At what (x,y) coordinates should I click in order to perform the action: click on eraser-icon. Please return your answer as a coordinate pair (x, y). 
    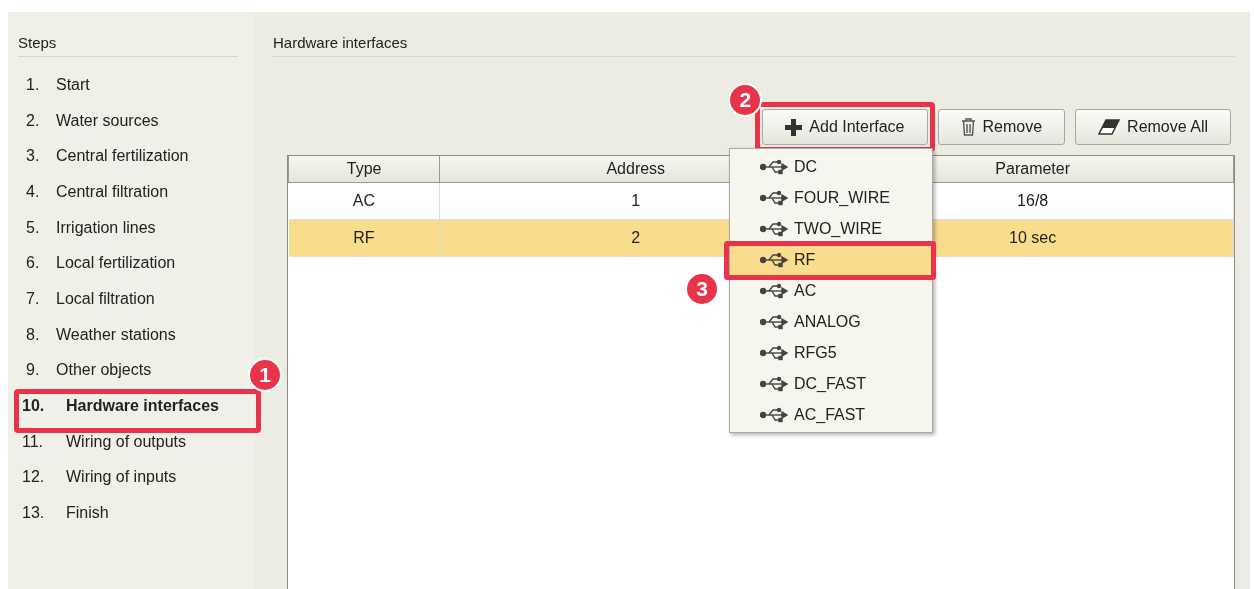
    Looking at the image, I should click on (1109, 127).